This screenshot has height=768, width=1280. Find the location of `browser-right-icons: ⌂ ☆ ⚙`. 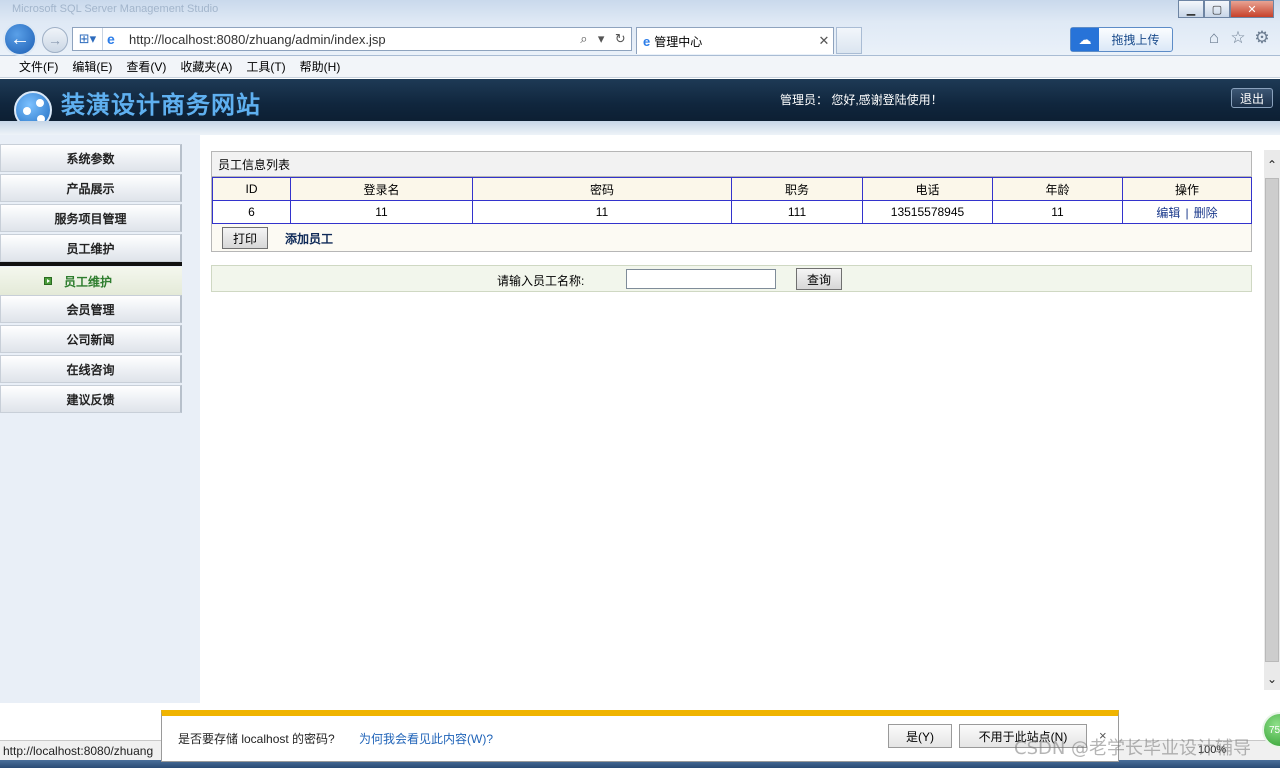

browser-right-icons: ⌂ ☆ ⚙ is located at coordinates (1238, 38).